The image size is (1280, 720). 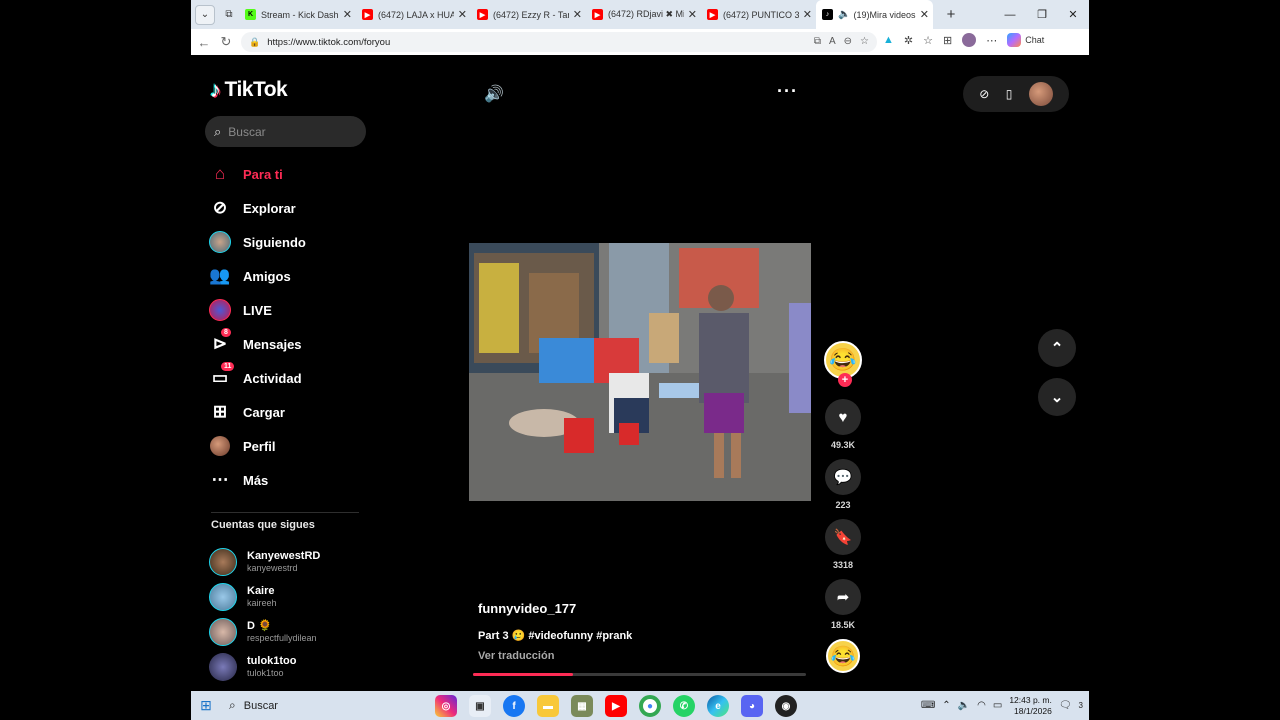 I want to click on tab-kick: K Stream - Kick Dashb ✕, so click(x=297, y=14).